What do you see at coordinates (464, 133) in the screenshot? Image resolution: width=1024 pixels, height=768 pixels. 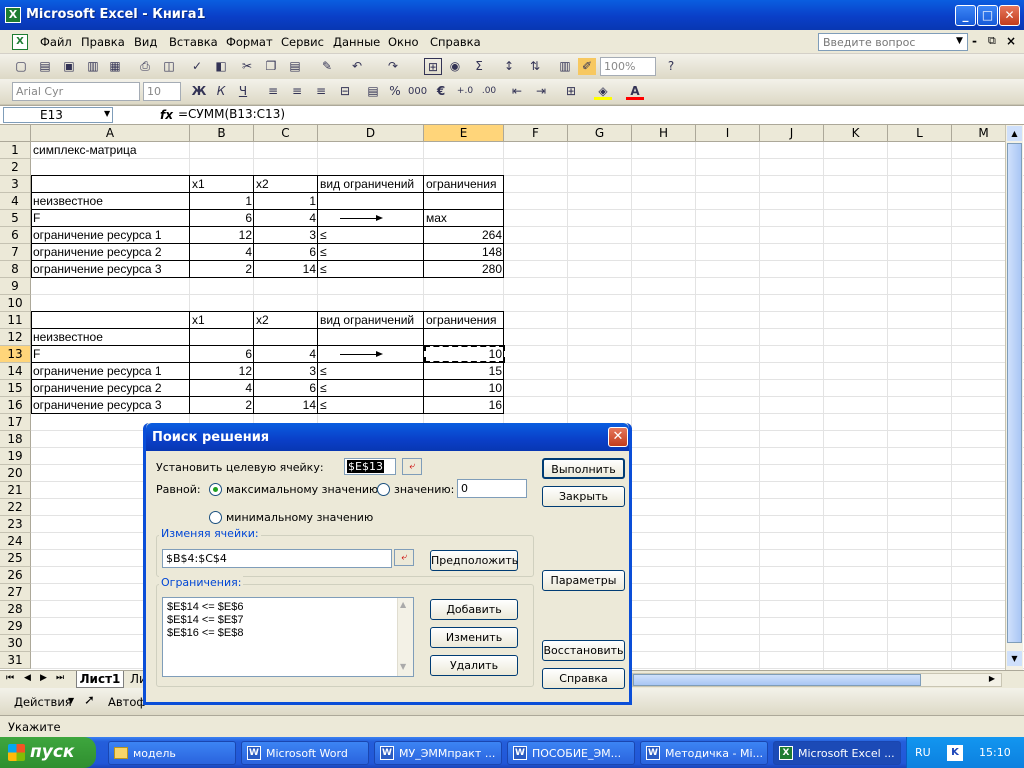 I see `col-header-e: E` at bounding box center [464, 133].